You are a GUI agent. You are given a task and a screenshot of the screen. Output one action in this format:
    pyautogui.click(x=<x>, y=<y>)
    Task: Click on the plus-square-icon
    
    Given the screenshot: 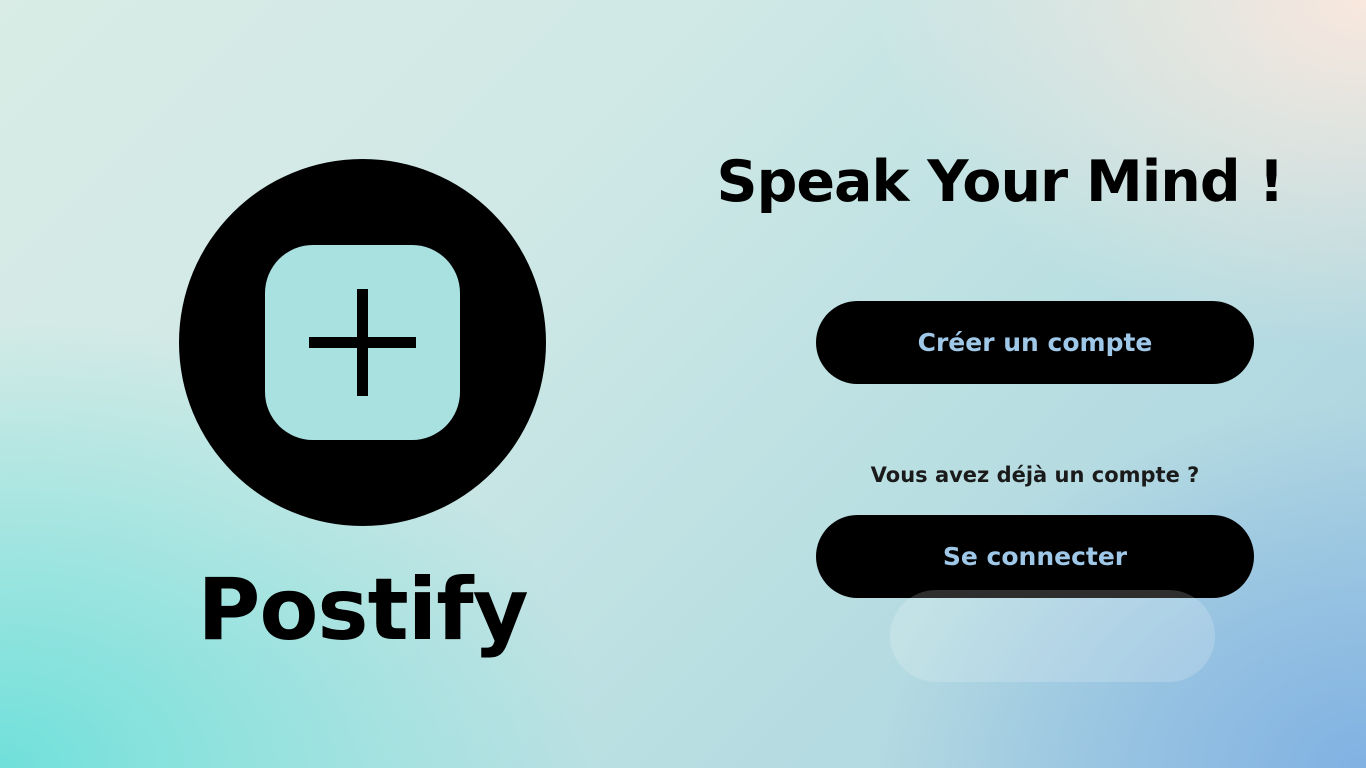 What is the action you would take?
    pyautogui.click(x=362, y=342)
    